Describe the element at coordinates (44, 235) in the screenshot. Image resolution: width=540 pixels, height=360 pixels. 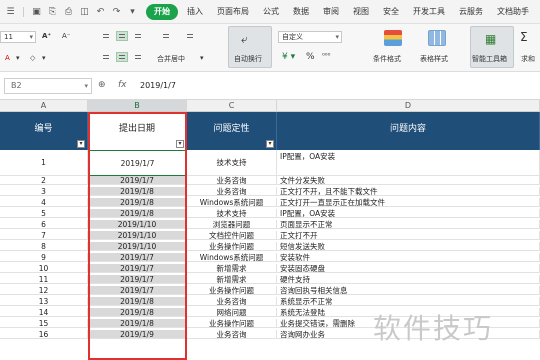
I see `cell-number: 7` at that location.